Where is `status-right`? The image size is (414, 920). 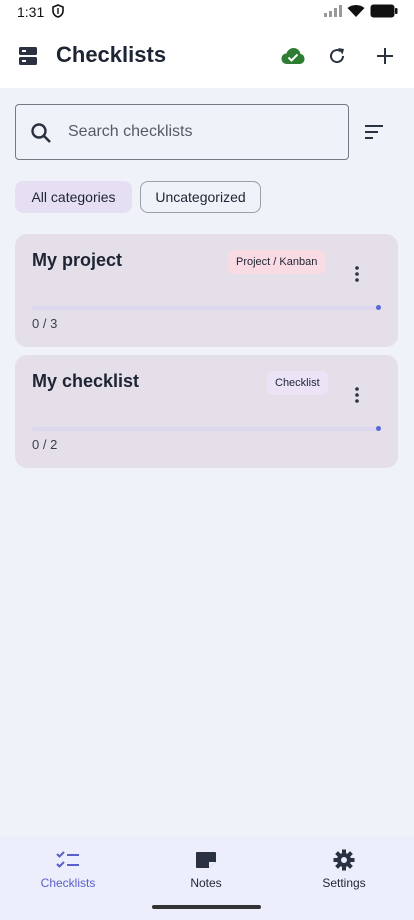
status-right is located at coordinates (361, 12).